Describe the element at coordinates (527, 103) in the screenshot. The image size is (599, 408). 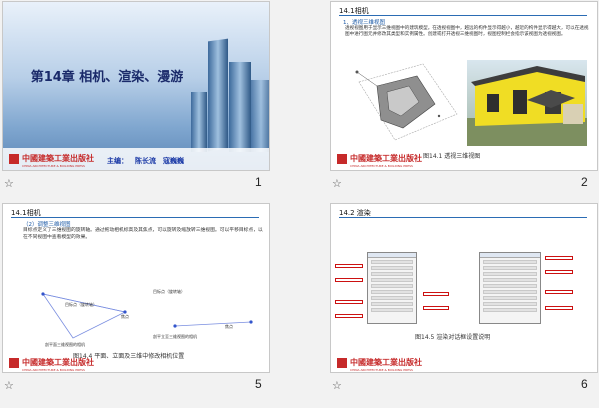
I see `perspective-render-image` at that location.